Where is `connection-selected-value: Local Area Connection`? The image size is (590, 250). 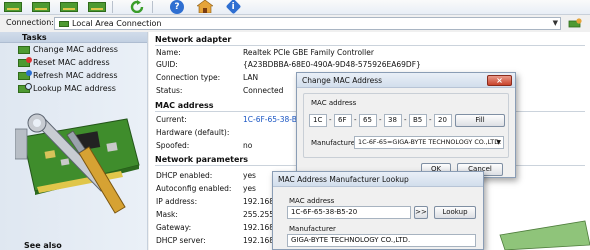
connection-selected-value: Local Area Connection is located at coordinates (117, 23).